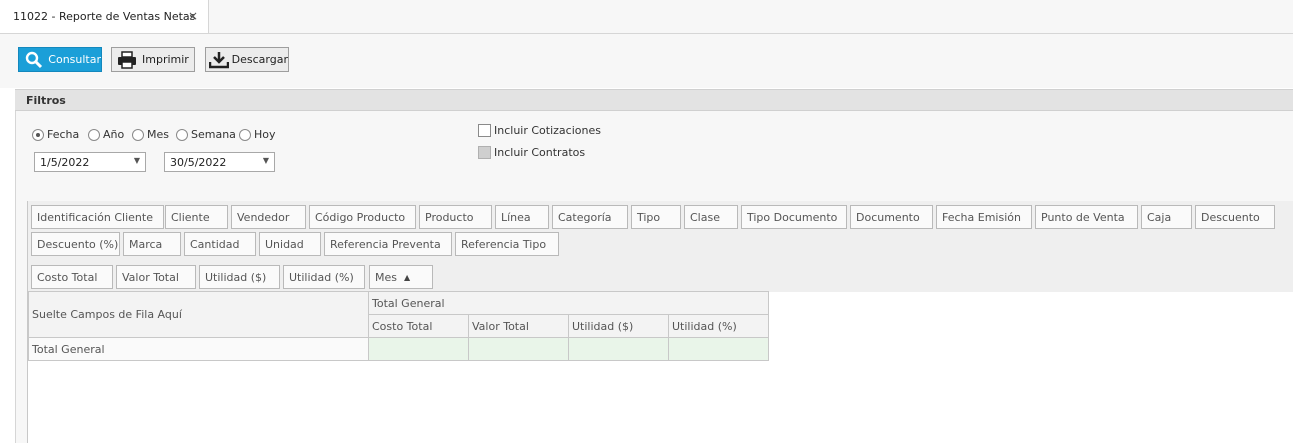  Describe the element at coordinates (547, 130) in the screenshot. I see `include-quotes-label: Incluir Cotizaciones` at that location.